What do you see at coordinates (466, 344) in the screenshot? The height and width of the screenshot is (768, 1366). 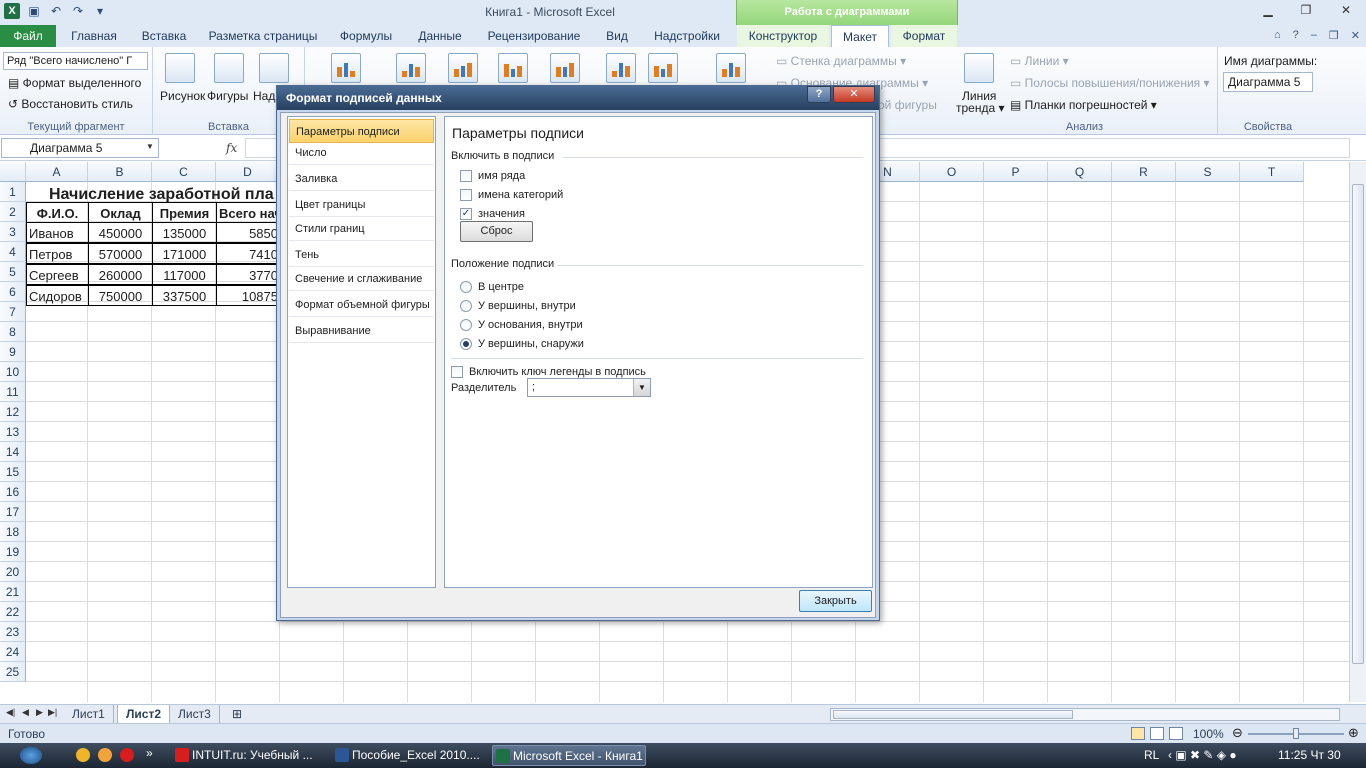 I see `position-outside-end-radio` at bounding box center [466, 344].